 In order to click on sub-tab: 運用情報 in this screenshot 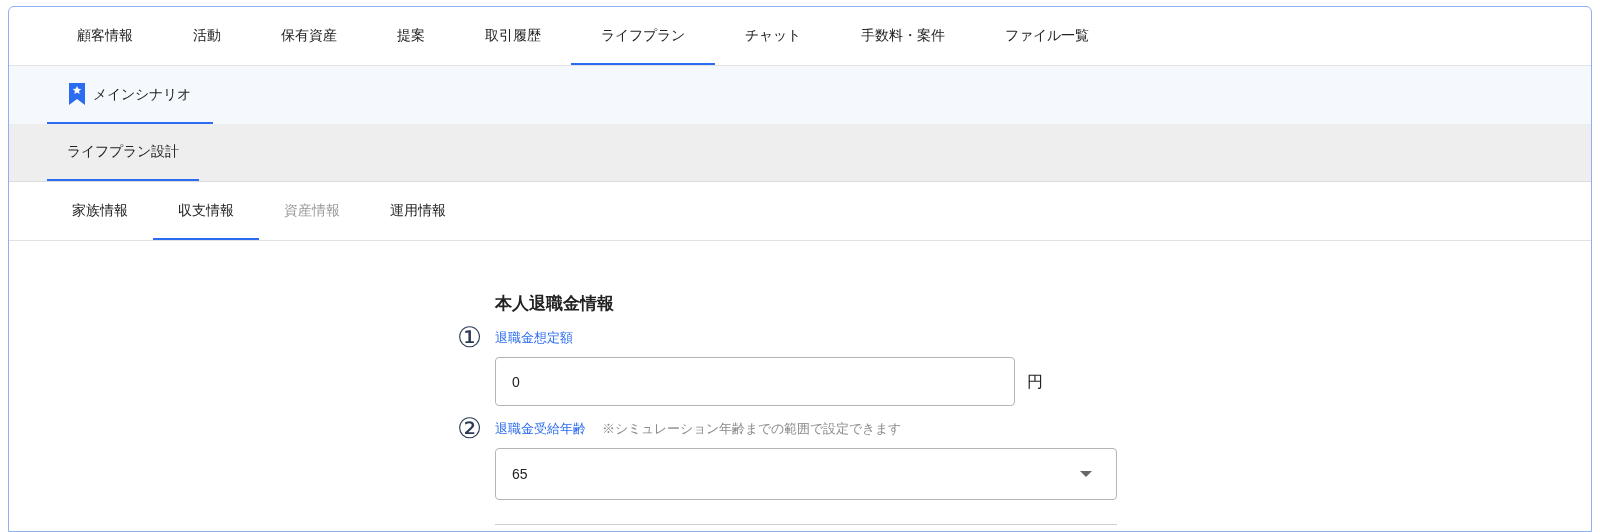, I will do `click(418, 211)`.